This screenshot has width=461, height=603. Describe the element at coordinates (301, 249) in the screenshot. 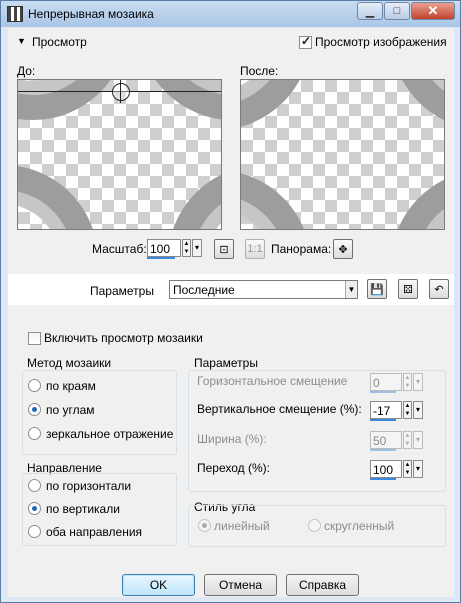

I see `pan-label: Панорама:` at that location.